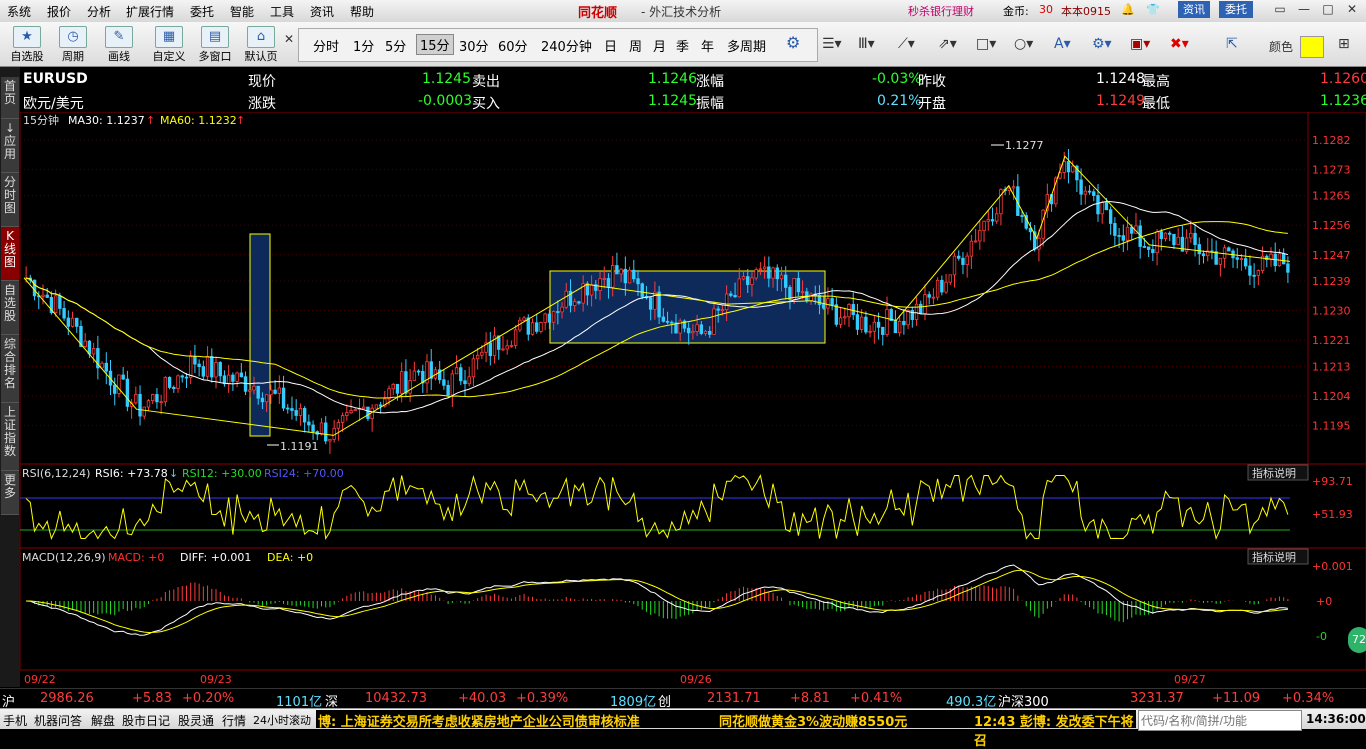  I want to click on bottom-24h-news: 24小时滚动, so click(282, 720).